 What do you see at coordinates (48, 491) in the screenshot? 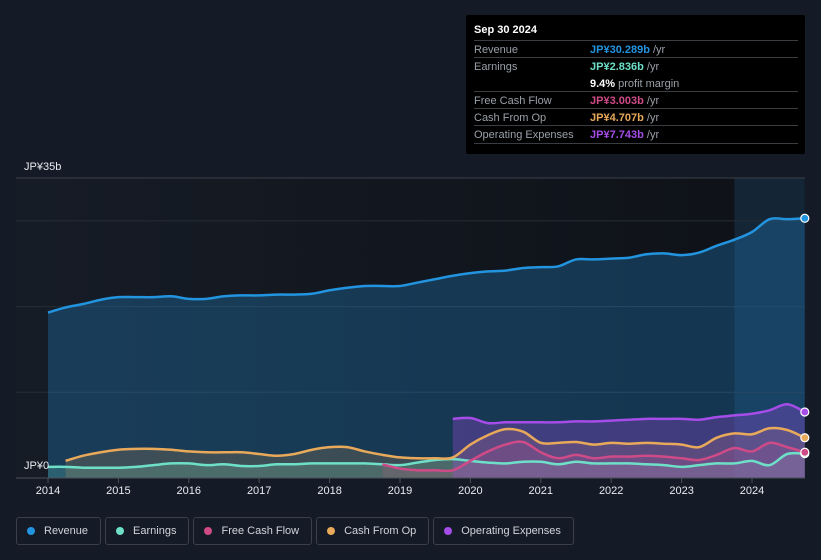
I see `x-tick-label: 2014` at bounding box center [48, 491].